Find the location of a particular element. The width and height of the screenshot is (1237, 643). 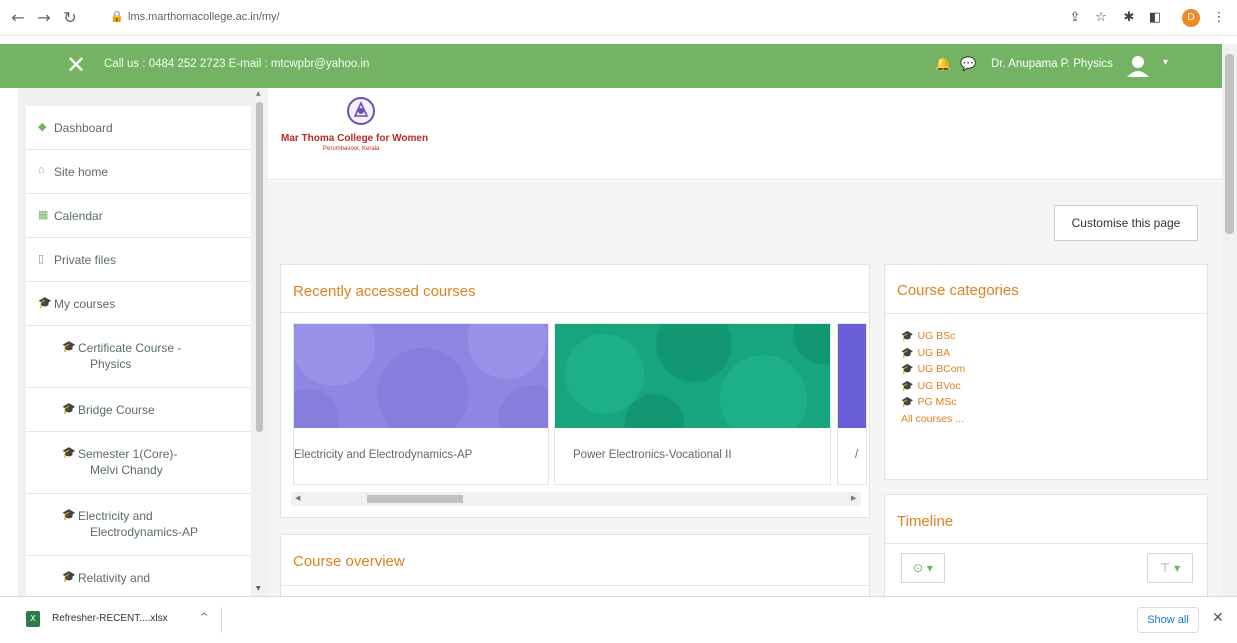

sidebar-course-electricity: 🎓 Electricity and Electrodynamics-AP is located at coordinates (138, 525).